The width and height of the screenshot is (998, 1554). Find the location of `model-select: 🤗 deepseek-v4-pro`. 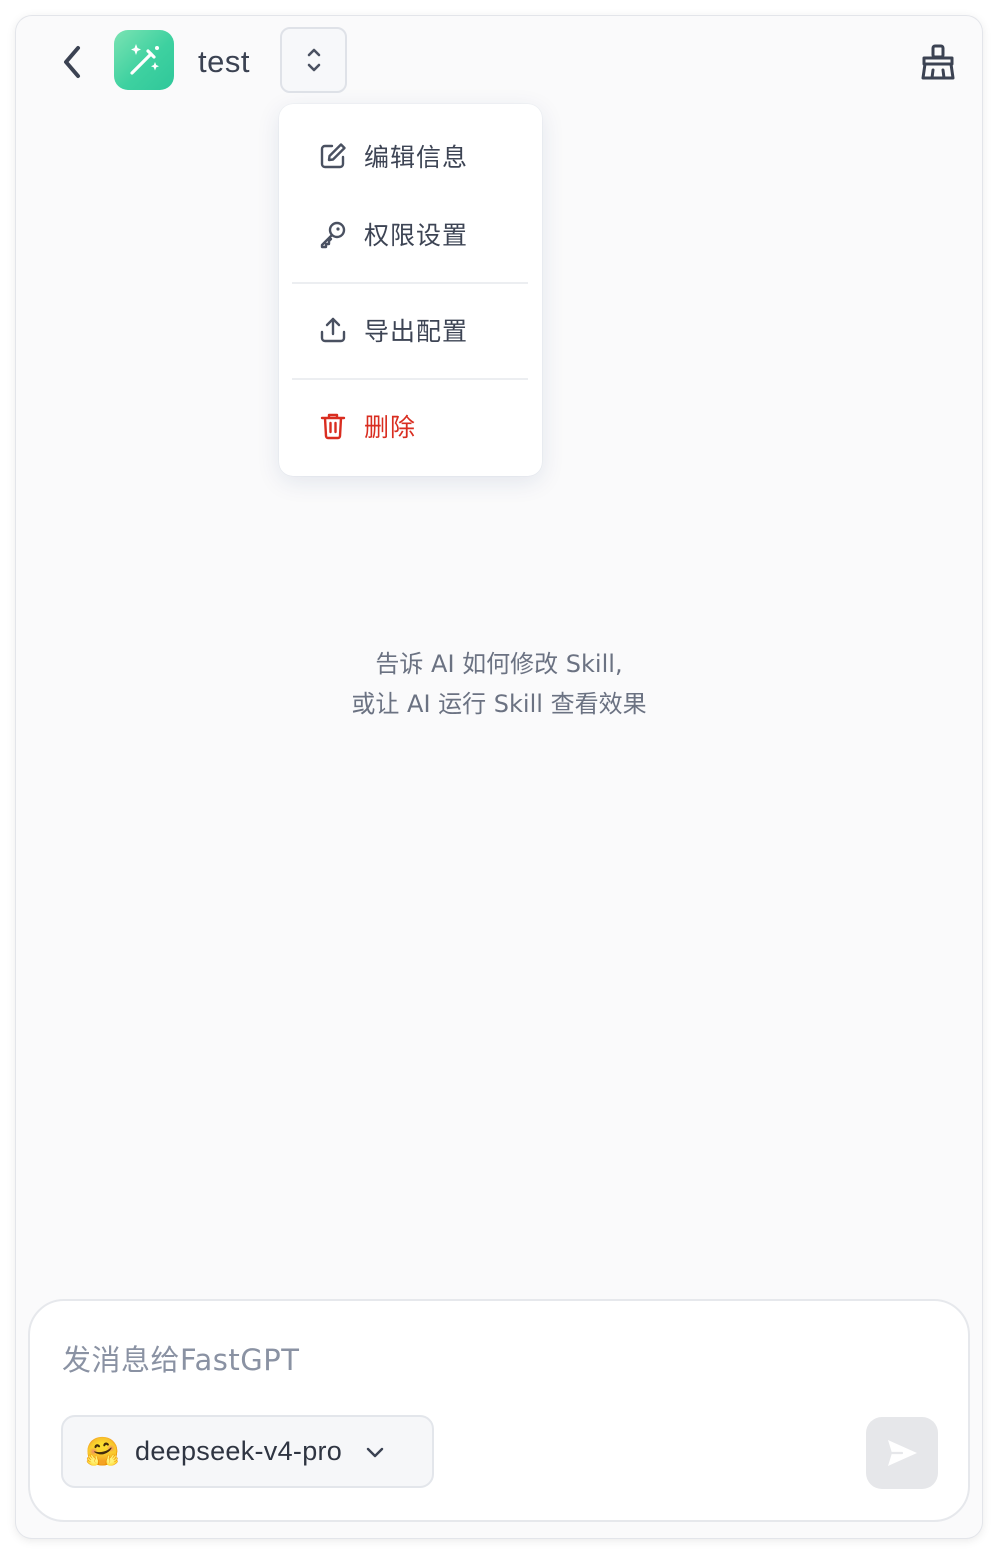

model-select: 🤗 deepseek-v4-pro is located at coordinates (247, 1451).